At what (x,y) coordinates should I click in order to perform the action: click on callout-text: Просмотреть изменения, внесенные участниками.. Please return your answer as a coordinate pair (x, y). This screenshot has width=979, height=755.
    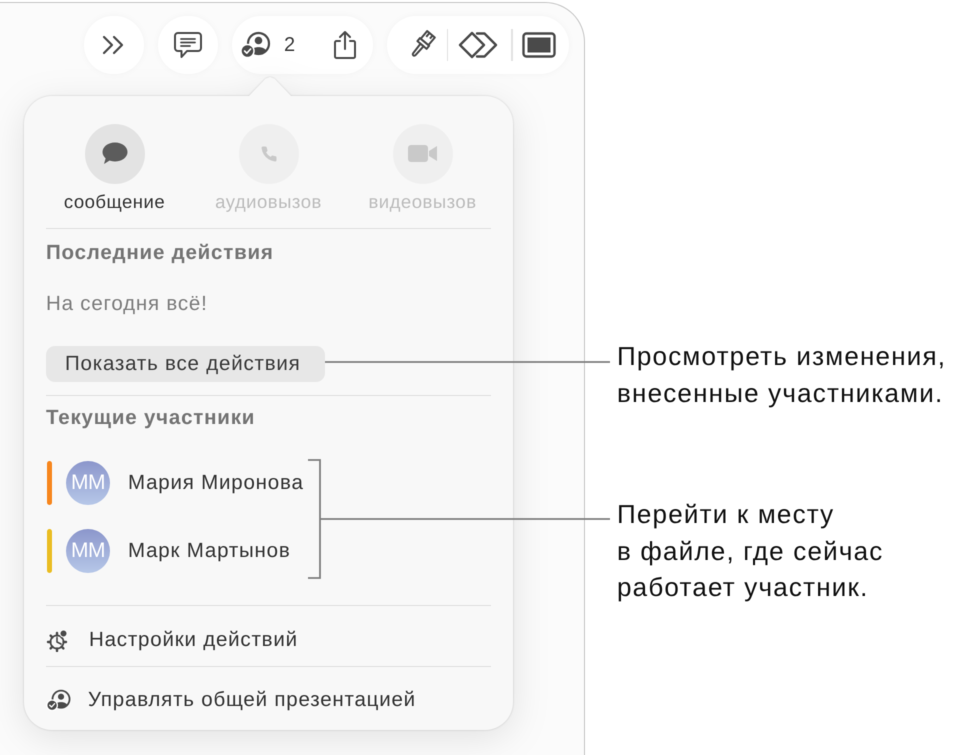
    Looking at the image, I should click on (781, 375).